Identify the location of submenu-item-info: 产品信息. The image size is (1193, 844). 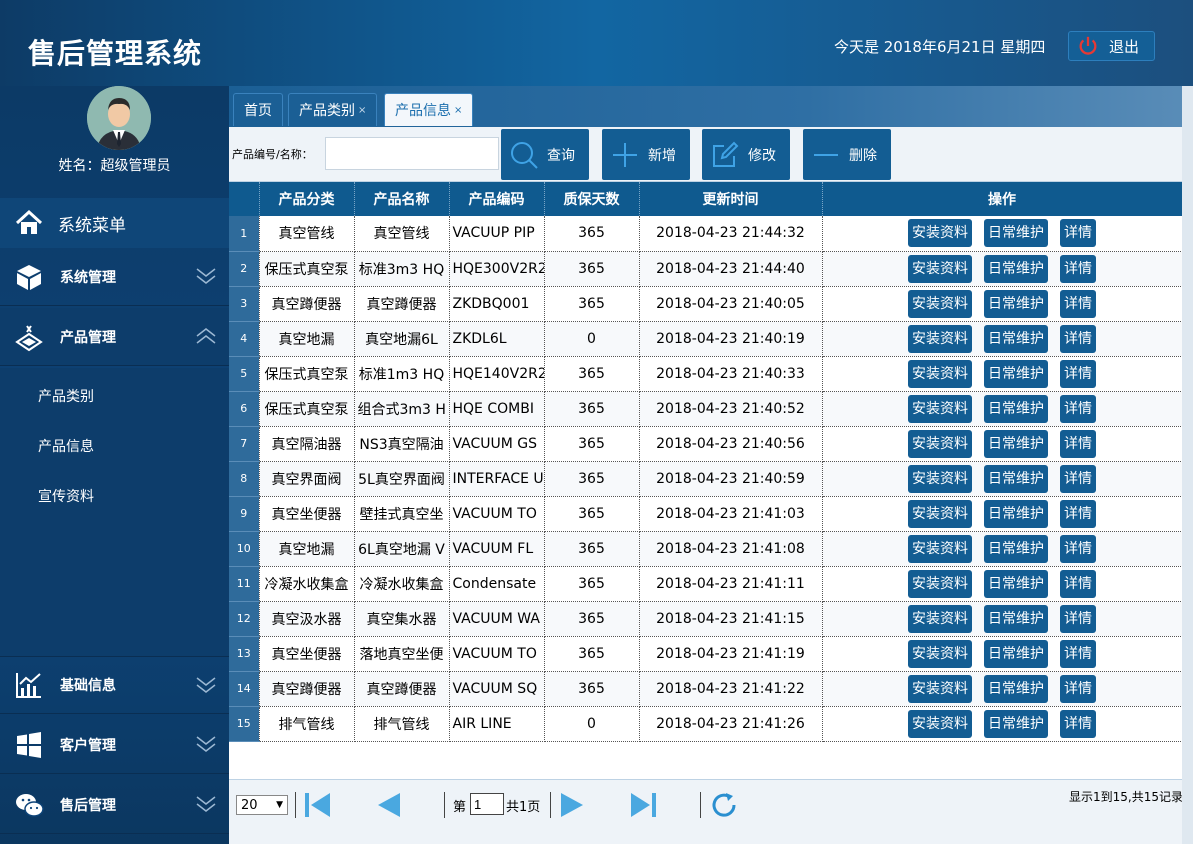
(66, 446).